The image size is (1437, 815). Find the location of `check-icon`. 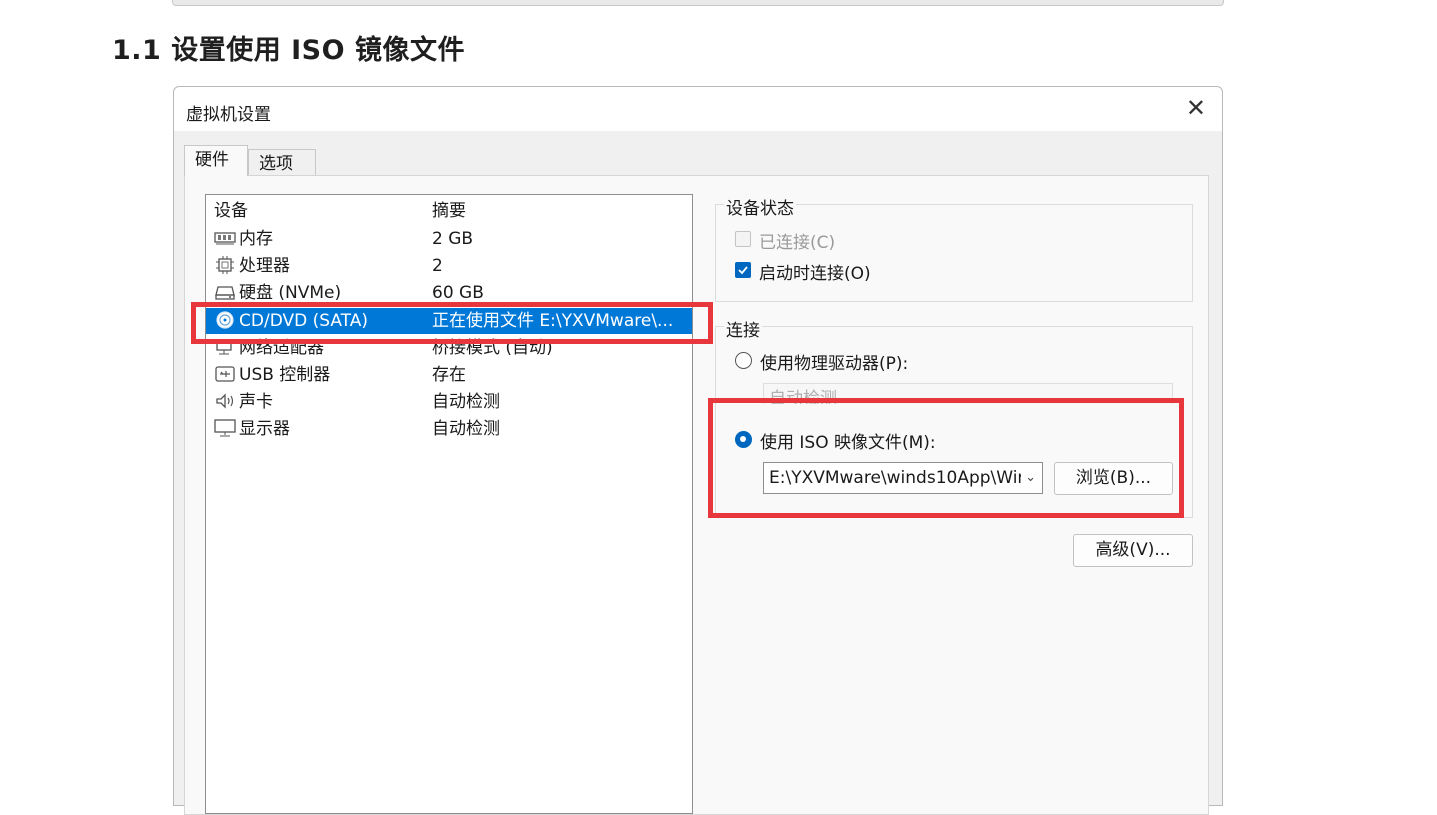

check-icon is located at coordinates (743, 270).